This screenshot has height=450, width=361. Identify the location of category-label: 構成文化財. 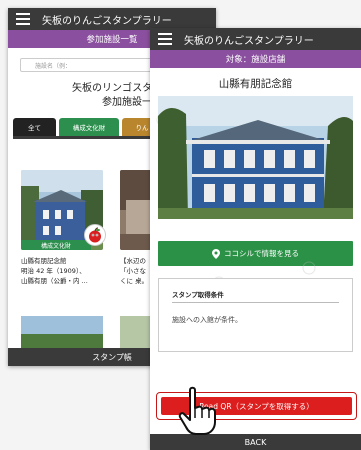
(56, 245).